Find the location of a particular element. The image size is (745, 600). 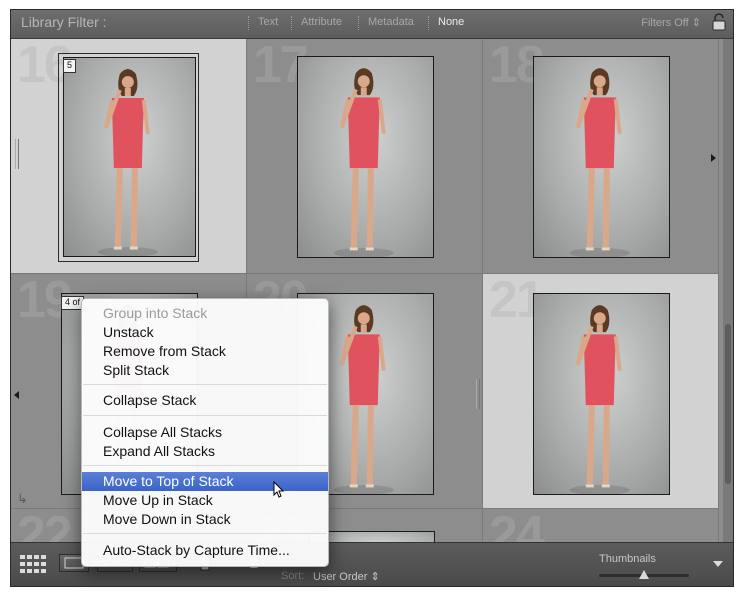

menu-item-collapse-all-stacks: Collapse All Stacks is located at coordinates (205, 432).